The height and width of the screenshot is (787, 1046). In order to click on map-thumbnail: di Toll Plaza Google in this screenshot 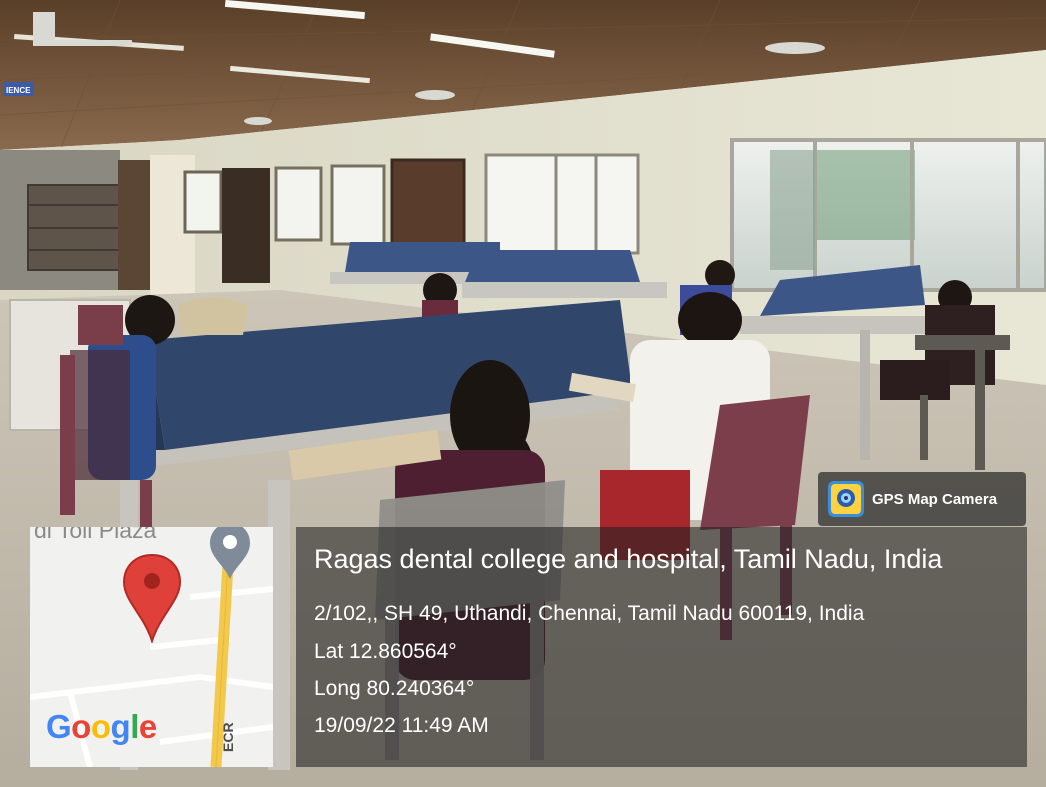, I will do `click(151, 647)`.